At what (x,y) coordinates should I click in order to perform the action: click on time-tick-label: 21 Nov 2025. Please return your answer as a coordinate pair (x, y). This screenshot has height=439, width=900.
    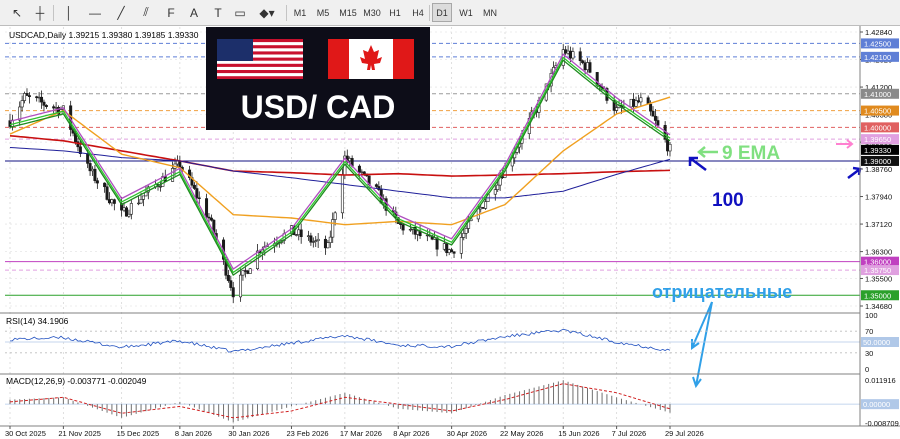
    Looking at the image, I should click on (79, 433).